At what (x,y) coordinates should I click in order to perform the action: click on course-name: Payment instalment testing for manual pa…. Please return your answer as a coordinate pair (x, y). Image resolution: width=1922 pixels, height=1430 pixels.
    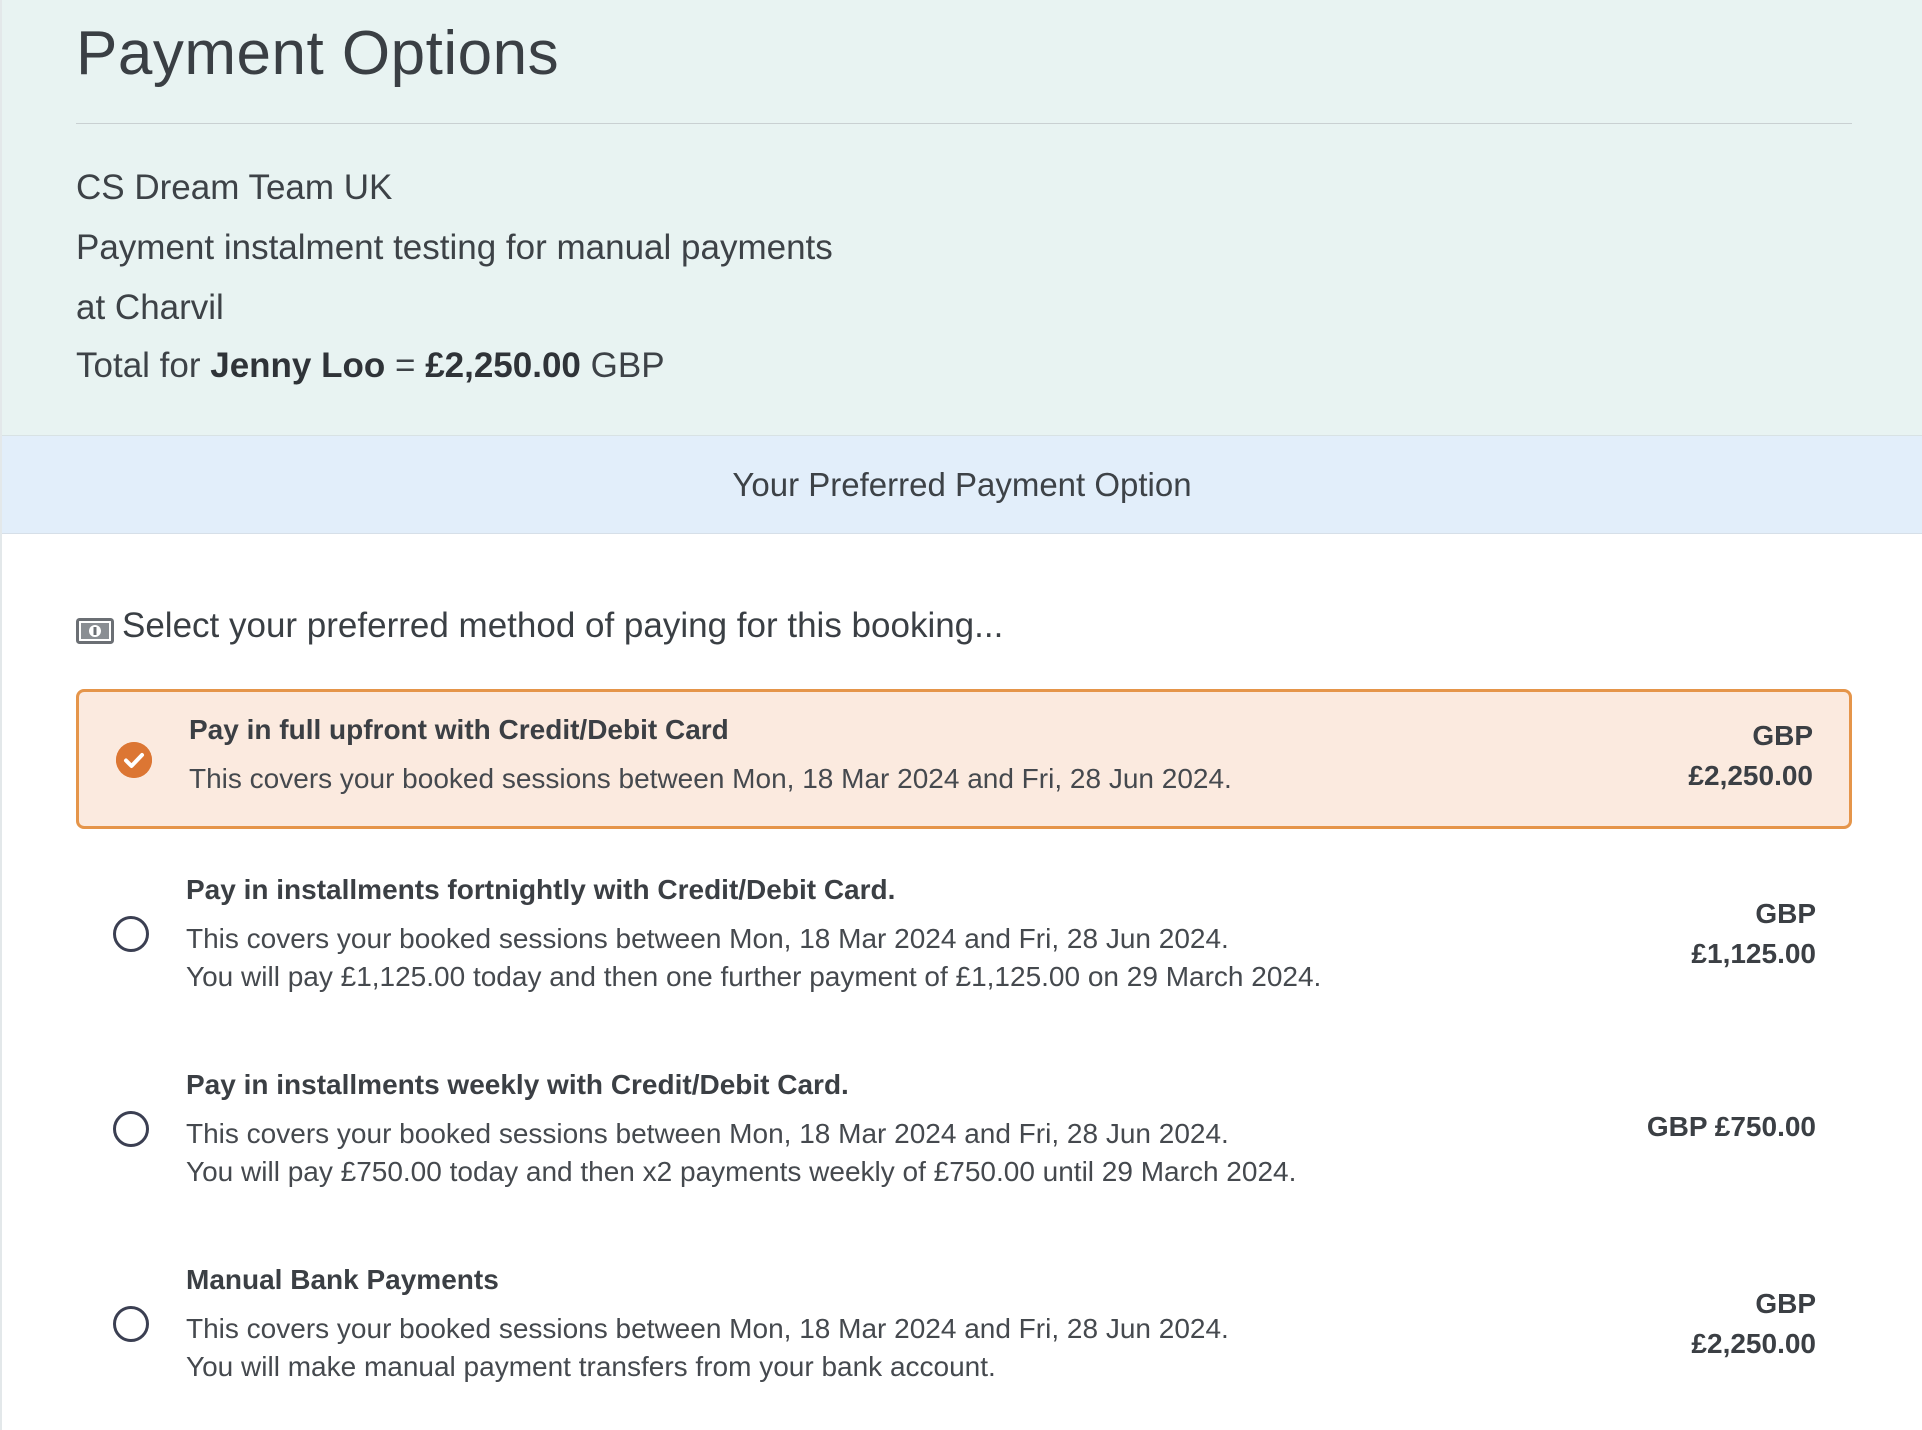
    Looking at the image, I should click on (454, 247).